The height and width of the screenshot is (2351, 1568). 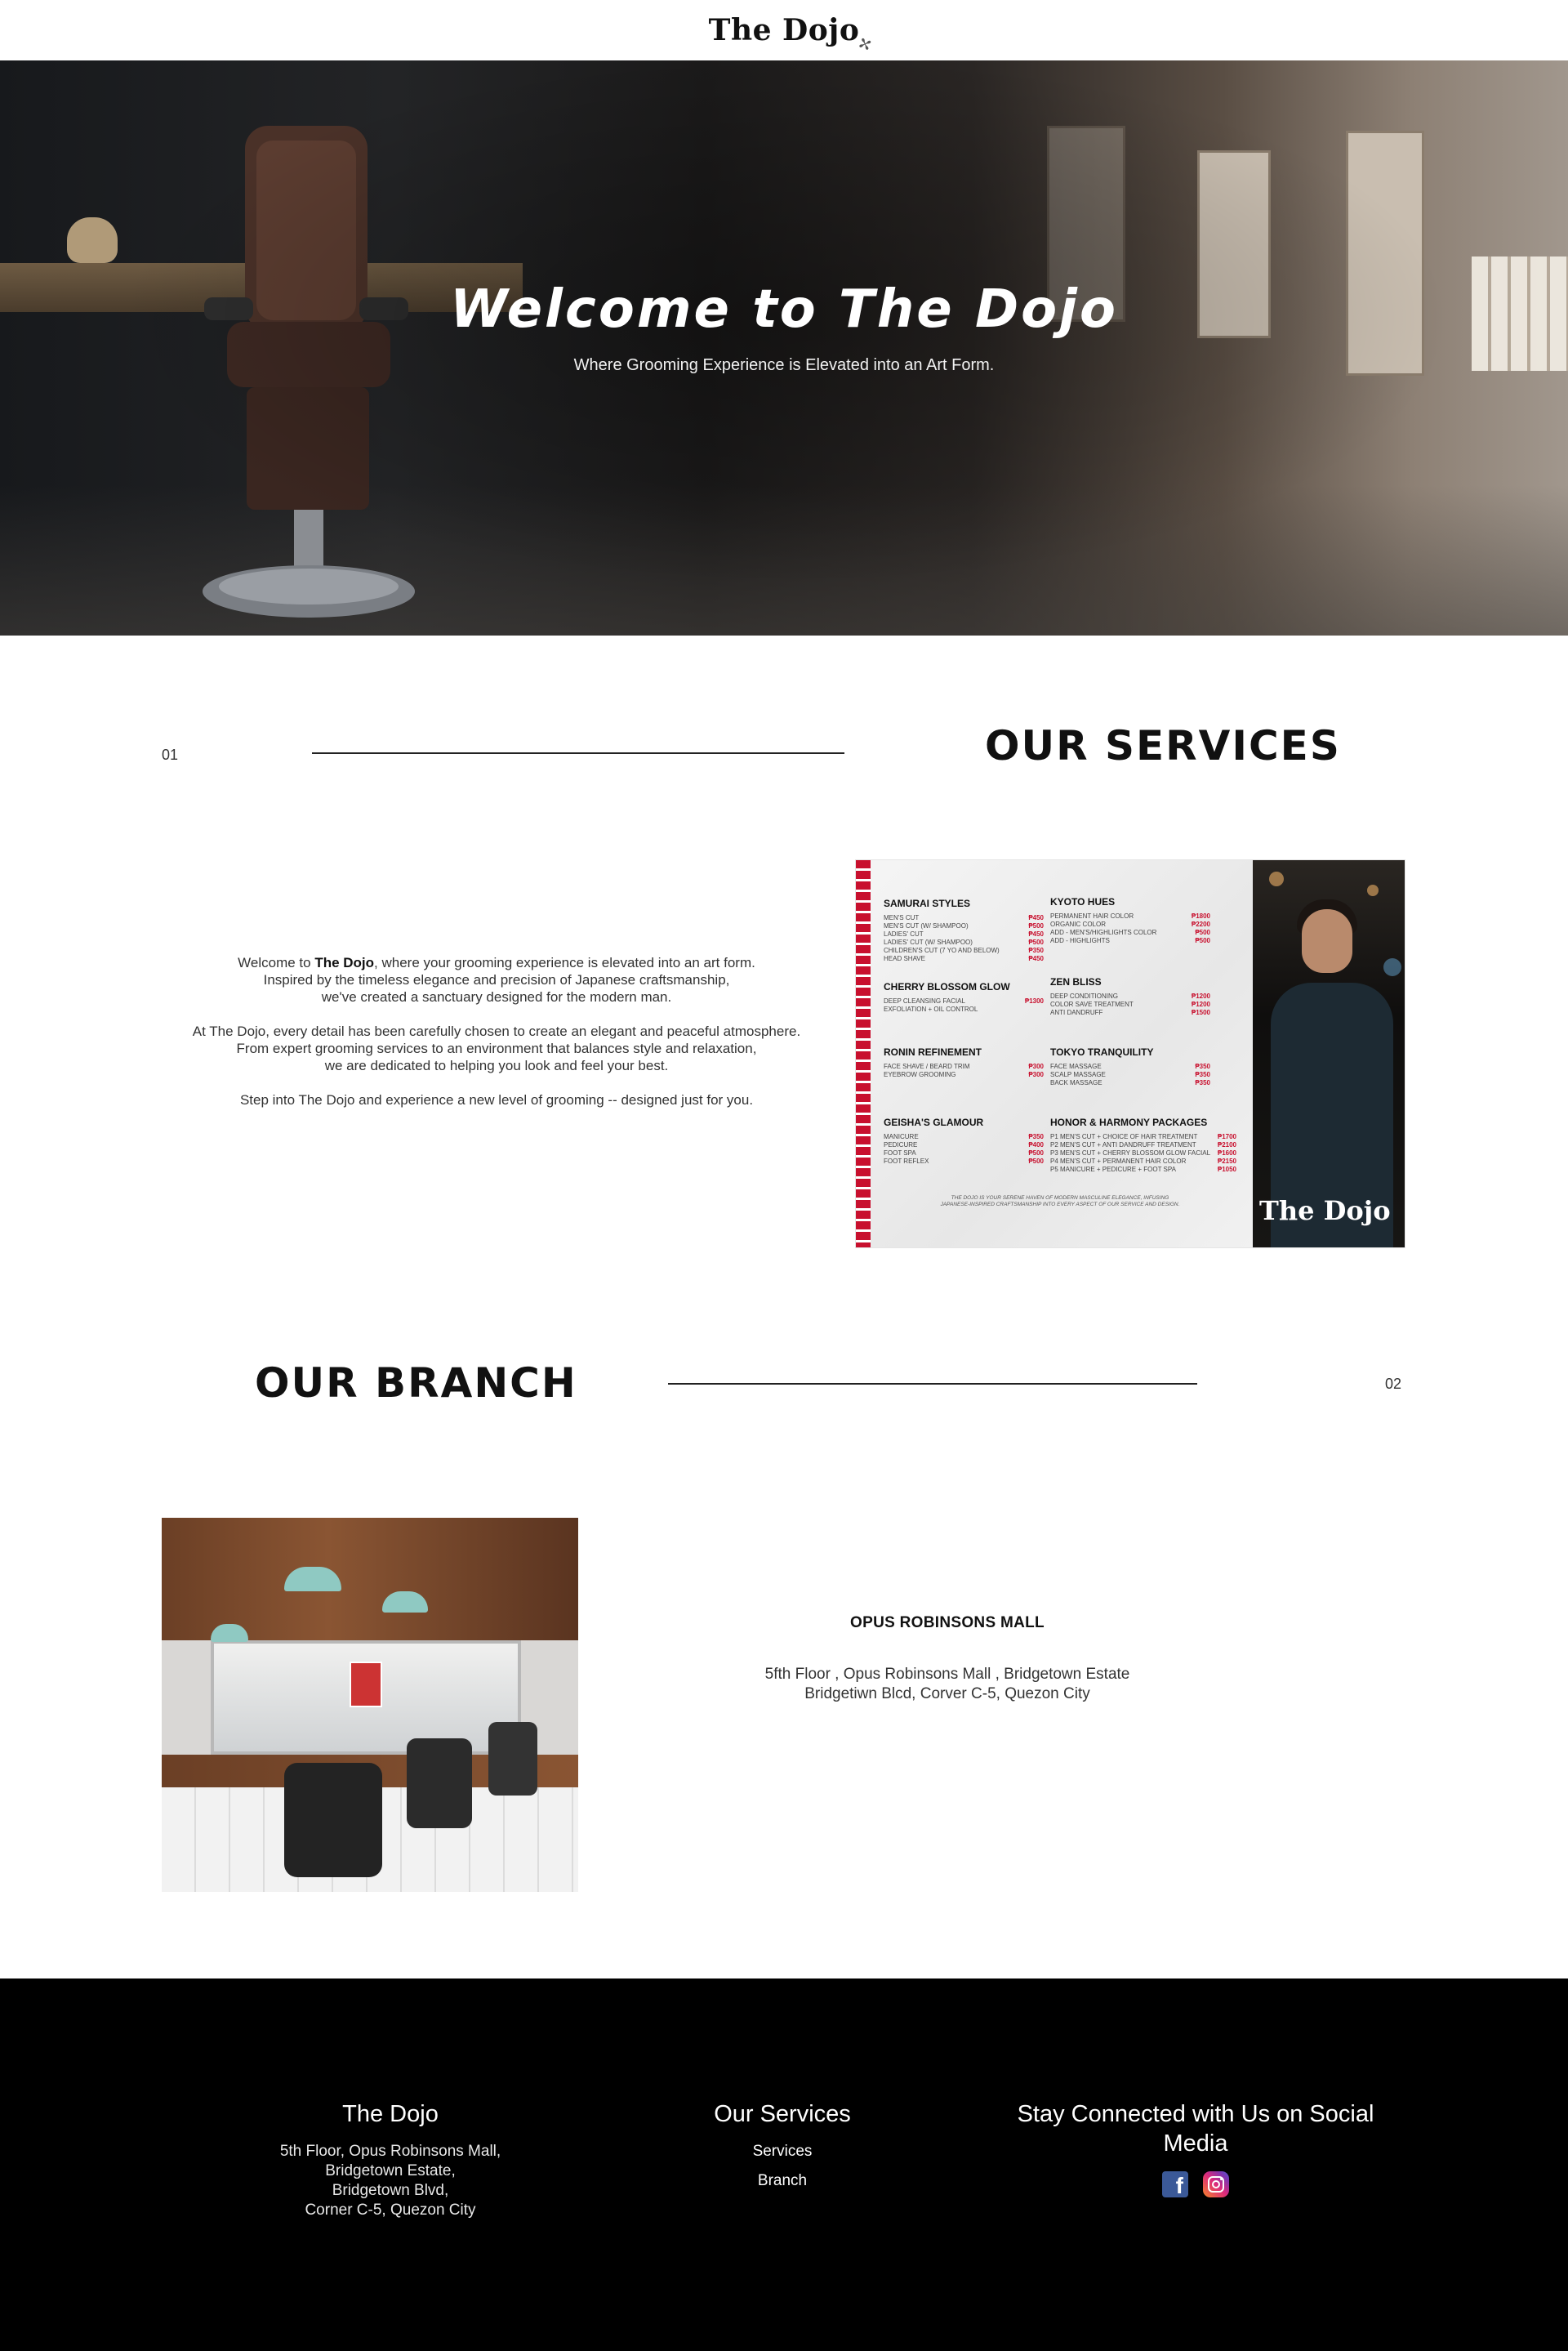 What do you see at coordinates (863, 1053) in the screenshot?
I see `menu-decorative-border` at bounding box center [863, 1053].